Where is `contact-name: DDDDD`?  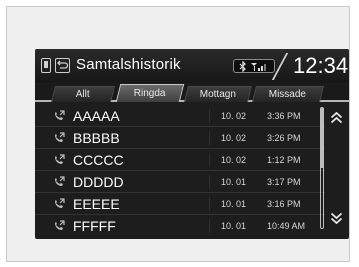 contact-name: DDDDD is located at coordinates (98, 182).